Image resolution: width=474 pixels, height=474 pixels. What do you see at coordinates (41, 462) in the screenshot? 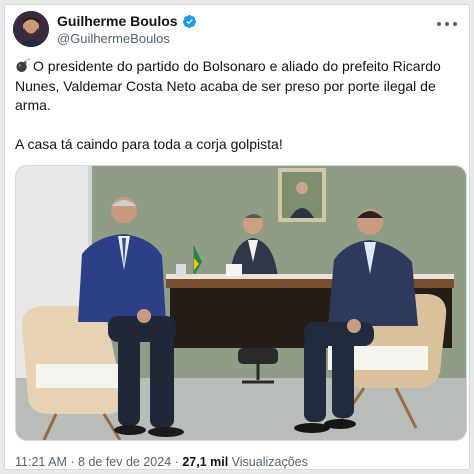
I see `tweet-time: 11:21 AM` at bounding box center [41, 462].